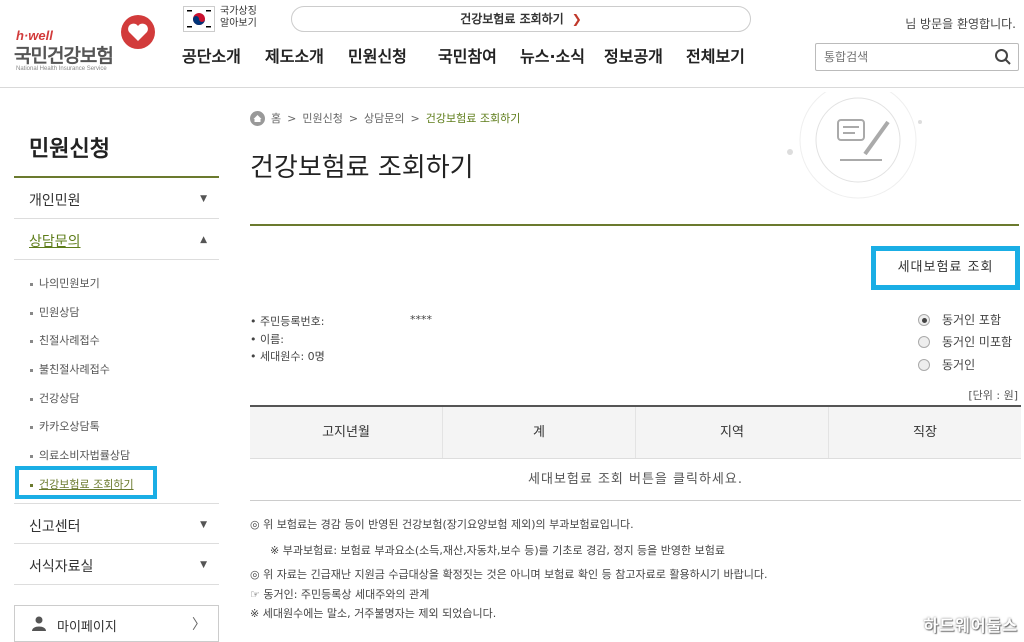 The image size is (1024, 642). What do you see at coordinates (645, 56) in the screenshot?
I see `nav-disclosure: 정보공개` at bounding box center [645, 56].